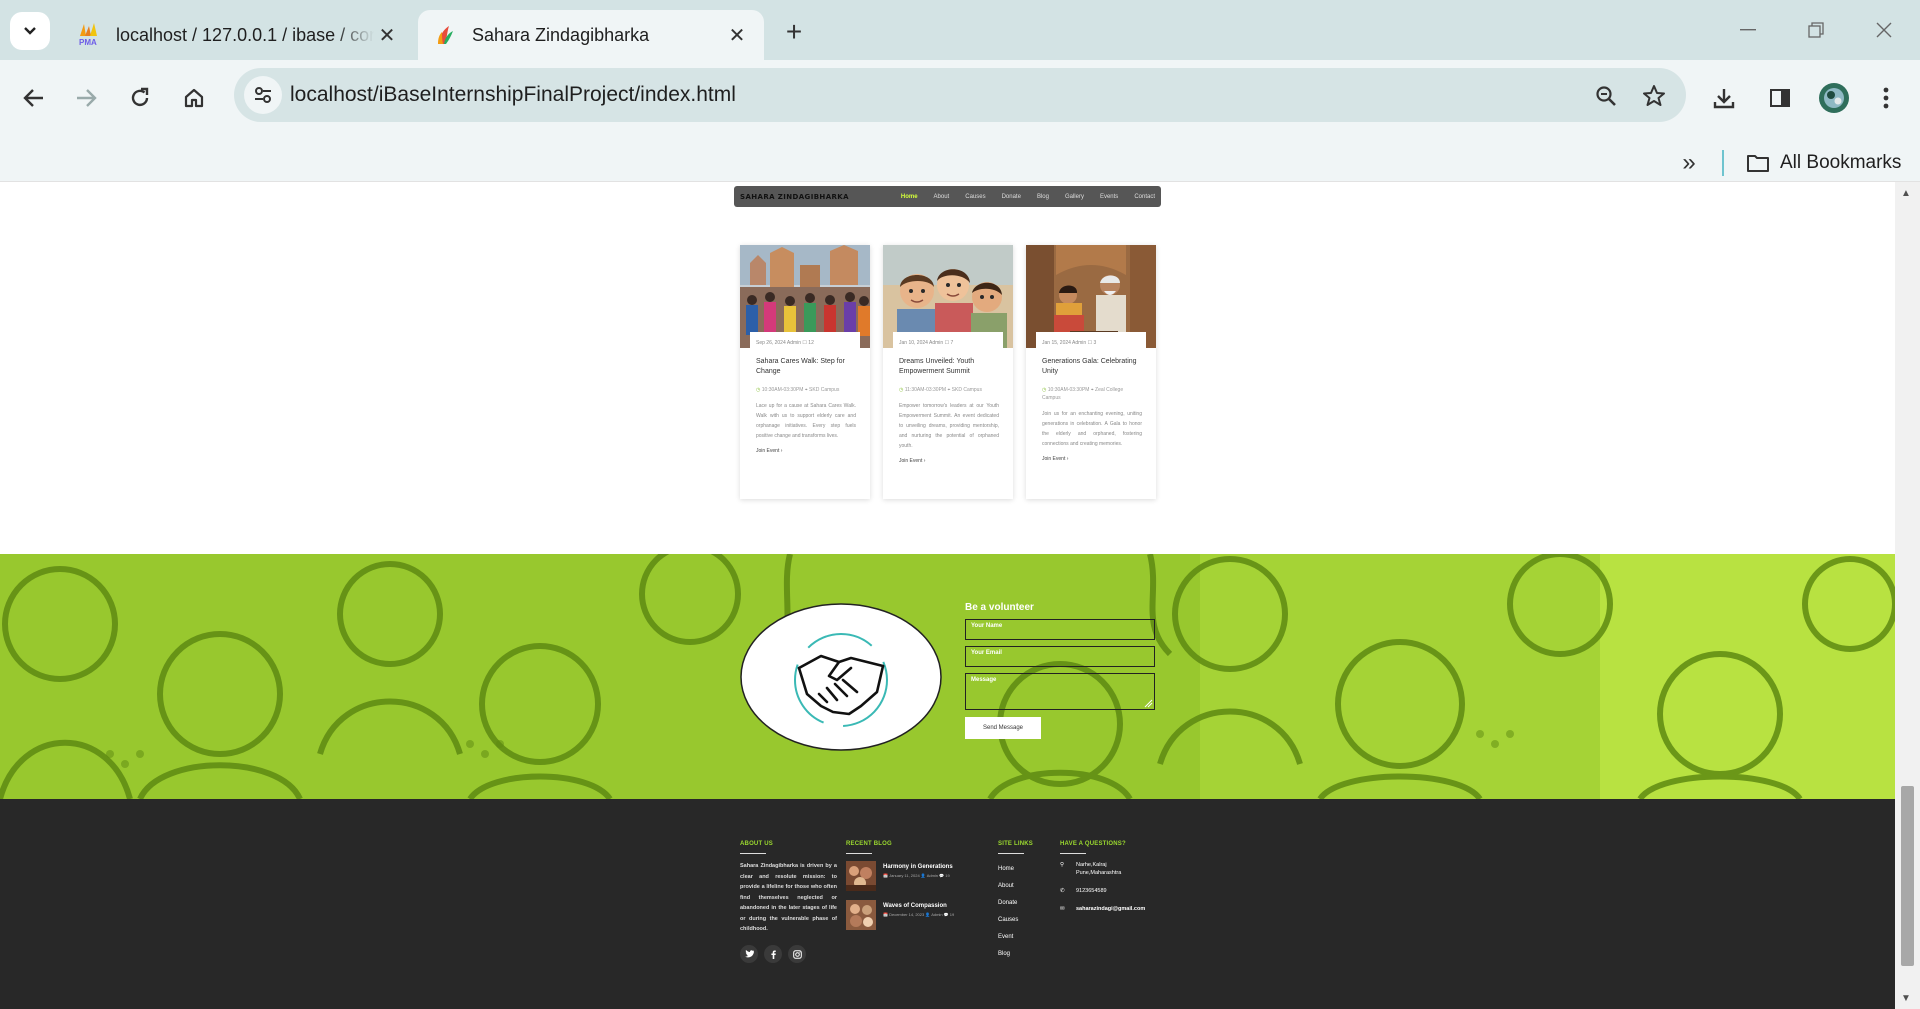  I want to click on side-panel-button, so click(1780, 98).